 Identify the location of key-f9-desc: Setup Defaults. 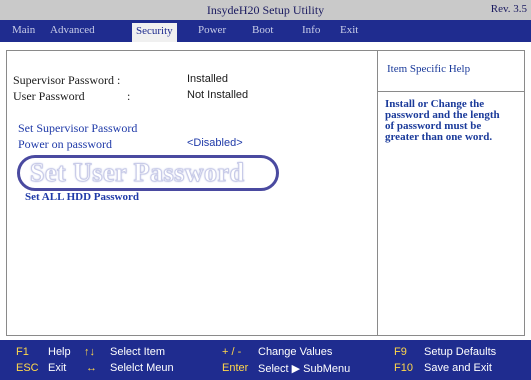
(460, 352).